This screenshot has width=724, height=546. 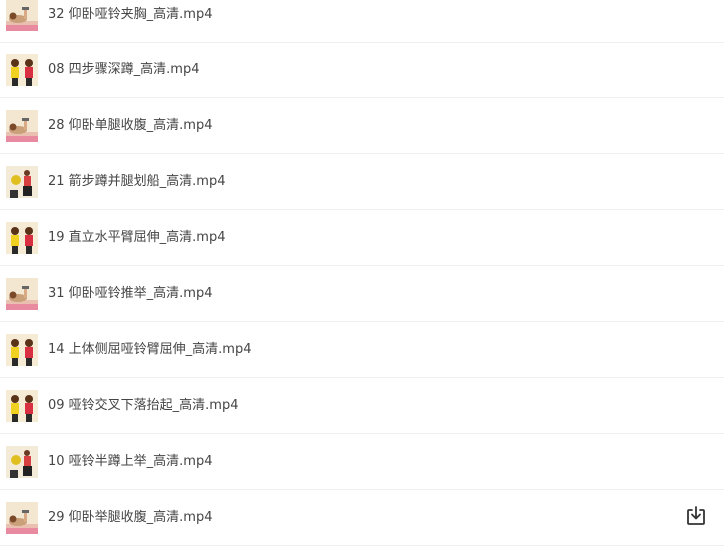 What do you see at coordinates (362, 294) in the screenshot?
I see `file-row: 31 仰卧哑铃推举_高清.mp4` at bounding box center [362, 294].